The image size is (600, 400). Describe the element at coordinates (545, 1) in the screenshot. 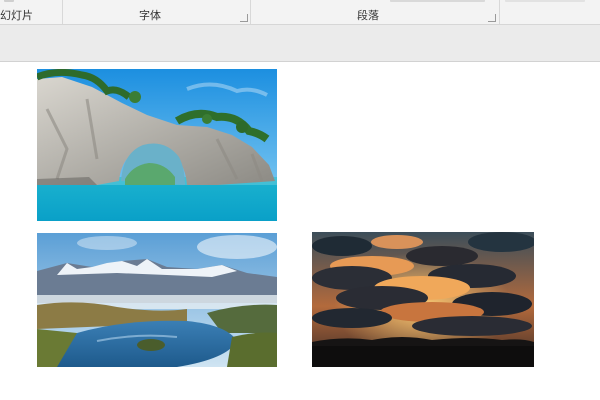

I see `cut-off-control` at that location.